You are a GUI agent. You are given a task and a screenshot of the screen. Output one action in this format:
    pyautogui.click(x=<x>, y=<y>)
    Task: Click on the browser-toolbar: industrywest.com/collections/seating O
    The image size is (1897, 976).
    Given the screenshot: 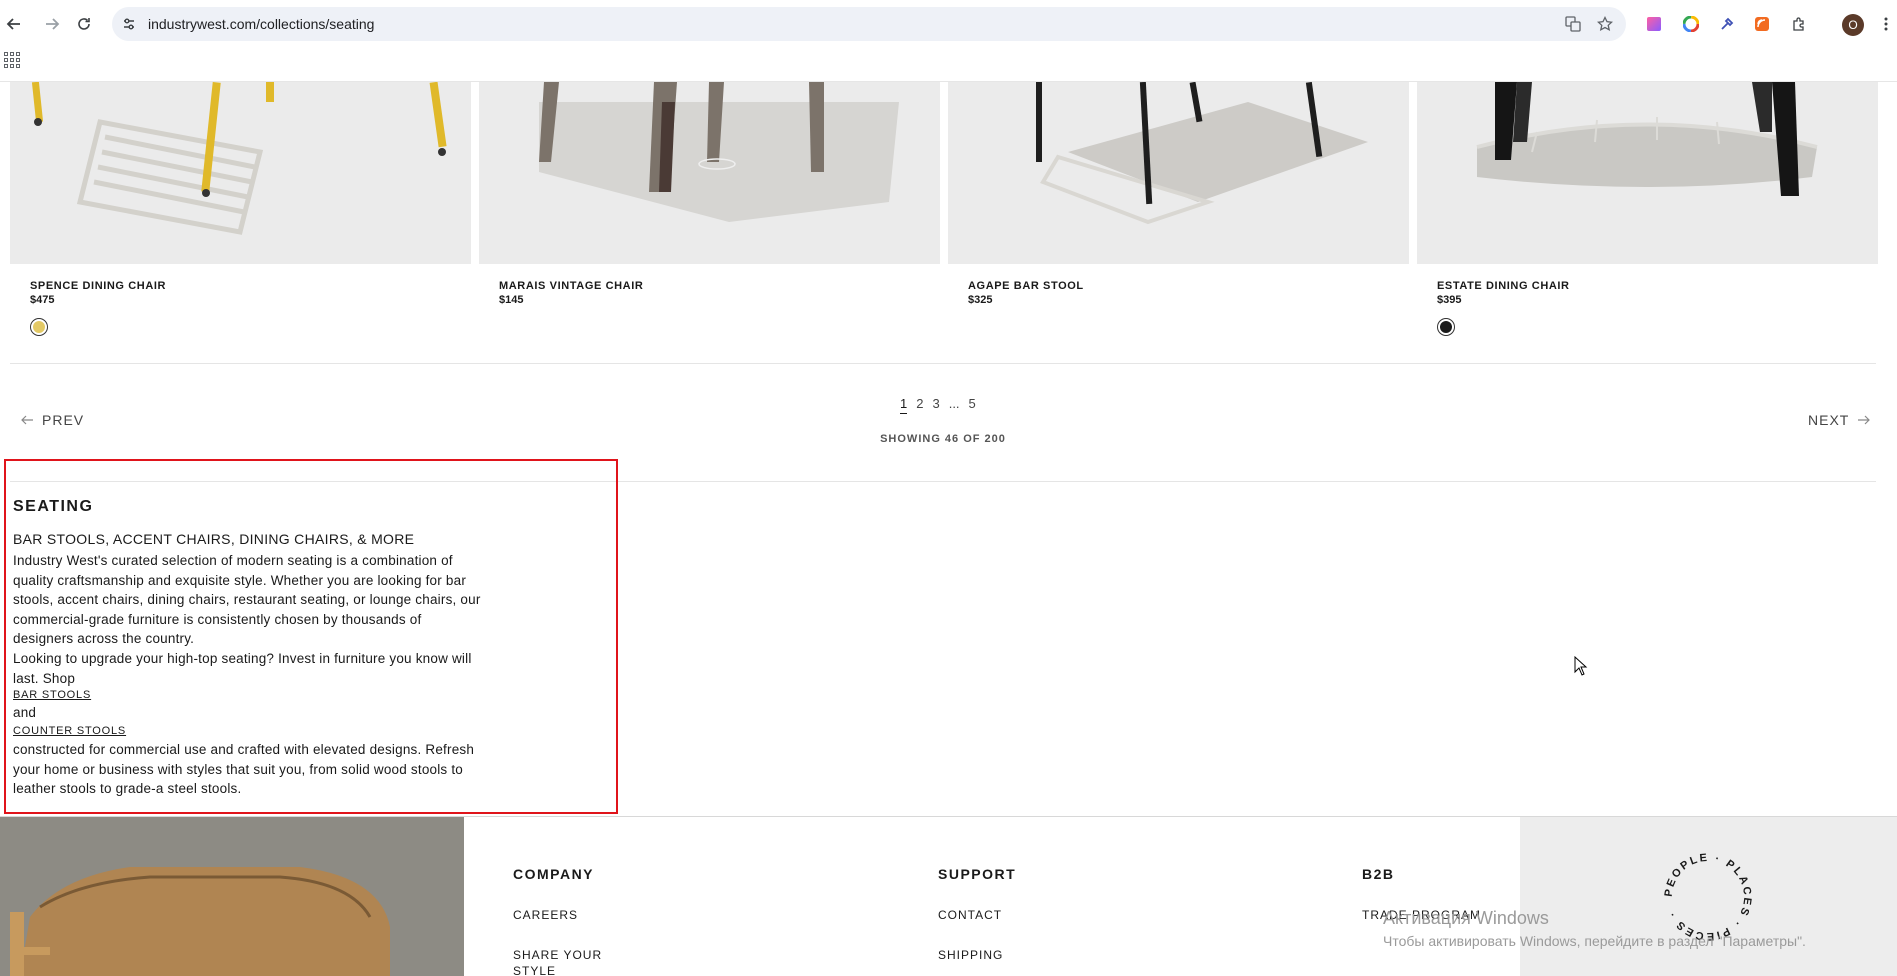 What is the action you would take?
    pyautogui.click(x=948, y=24)
    